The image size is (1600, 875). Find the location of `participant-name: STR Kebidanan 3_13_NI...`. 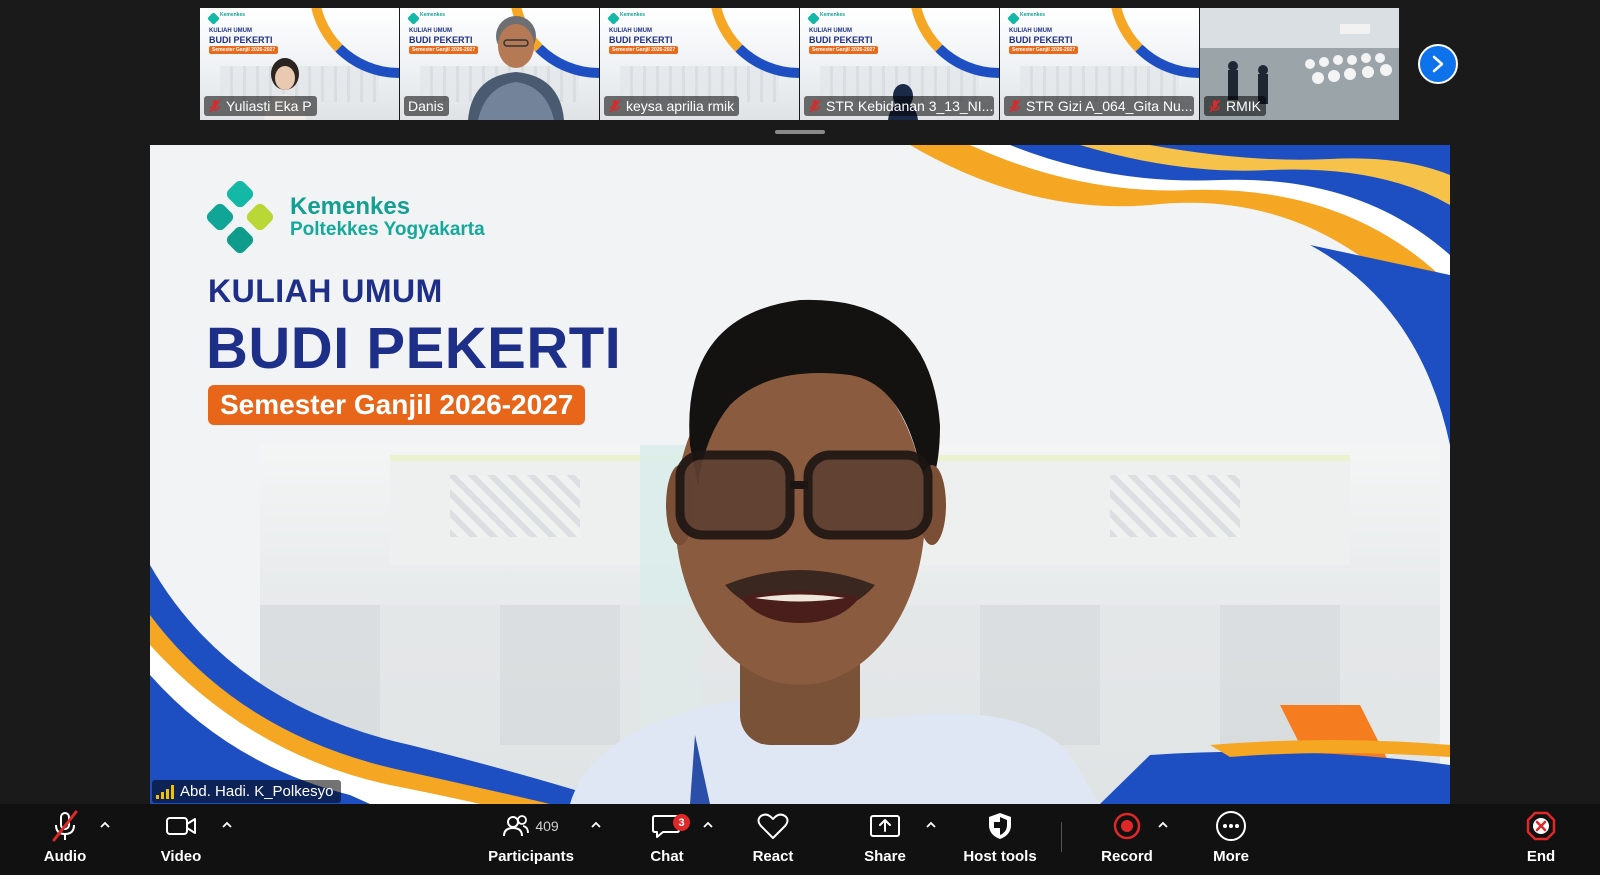

participant-name: STR Kebidanan 3_13_NI... is located at coordinates (910, 106).